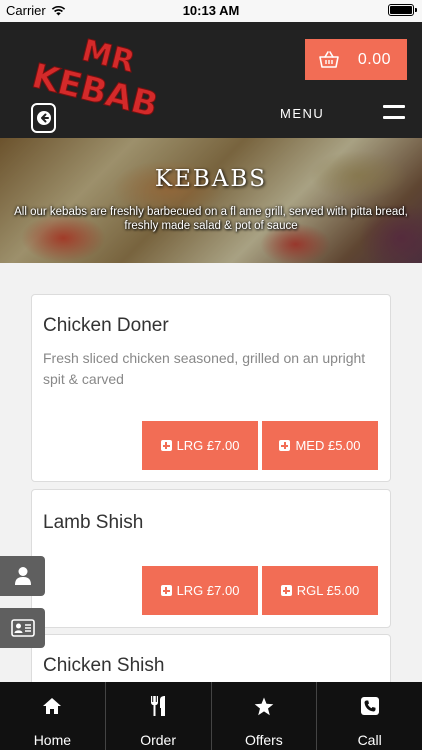 The image size is (422, 750). I want to click on add-regular-button: RGL £5.00, so click(320, 590).